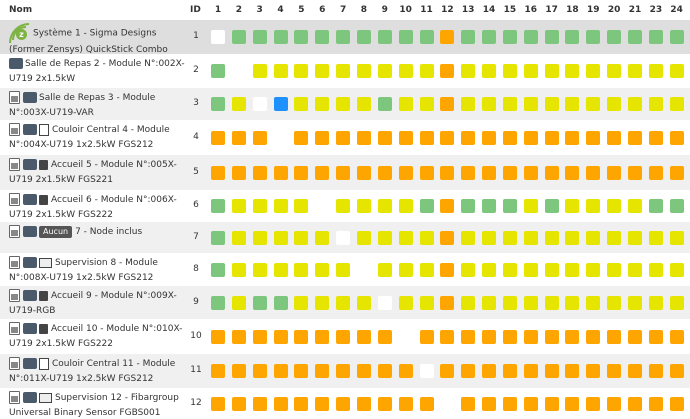 The width and height of the screenshot is (690, 419). Describe the element at coordinates (343, 10) in the screenshot. I see `column-header-node: 7` at that location.